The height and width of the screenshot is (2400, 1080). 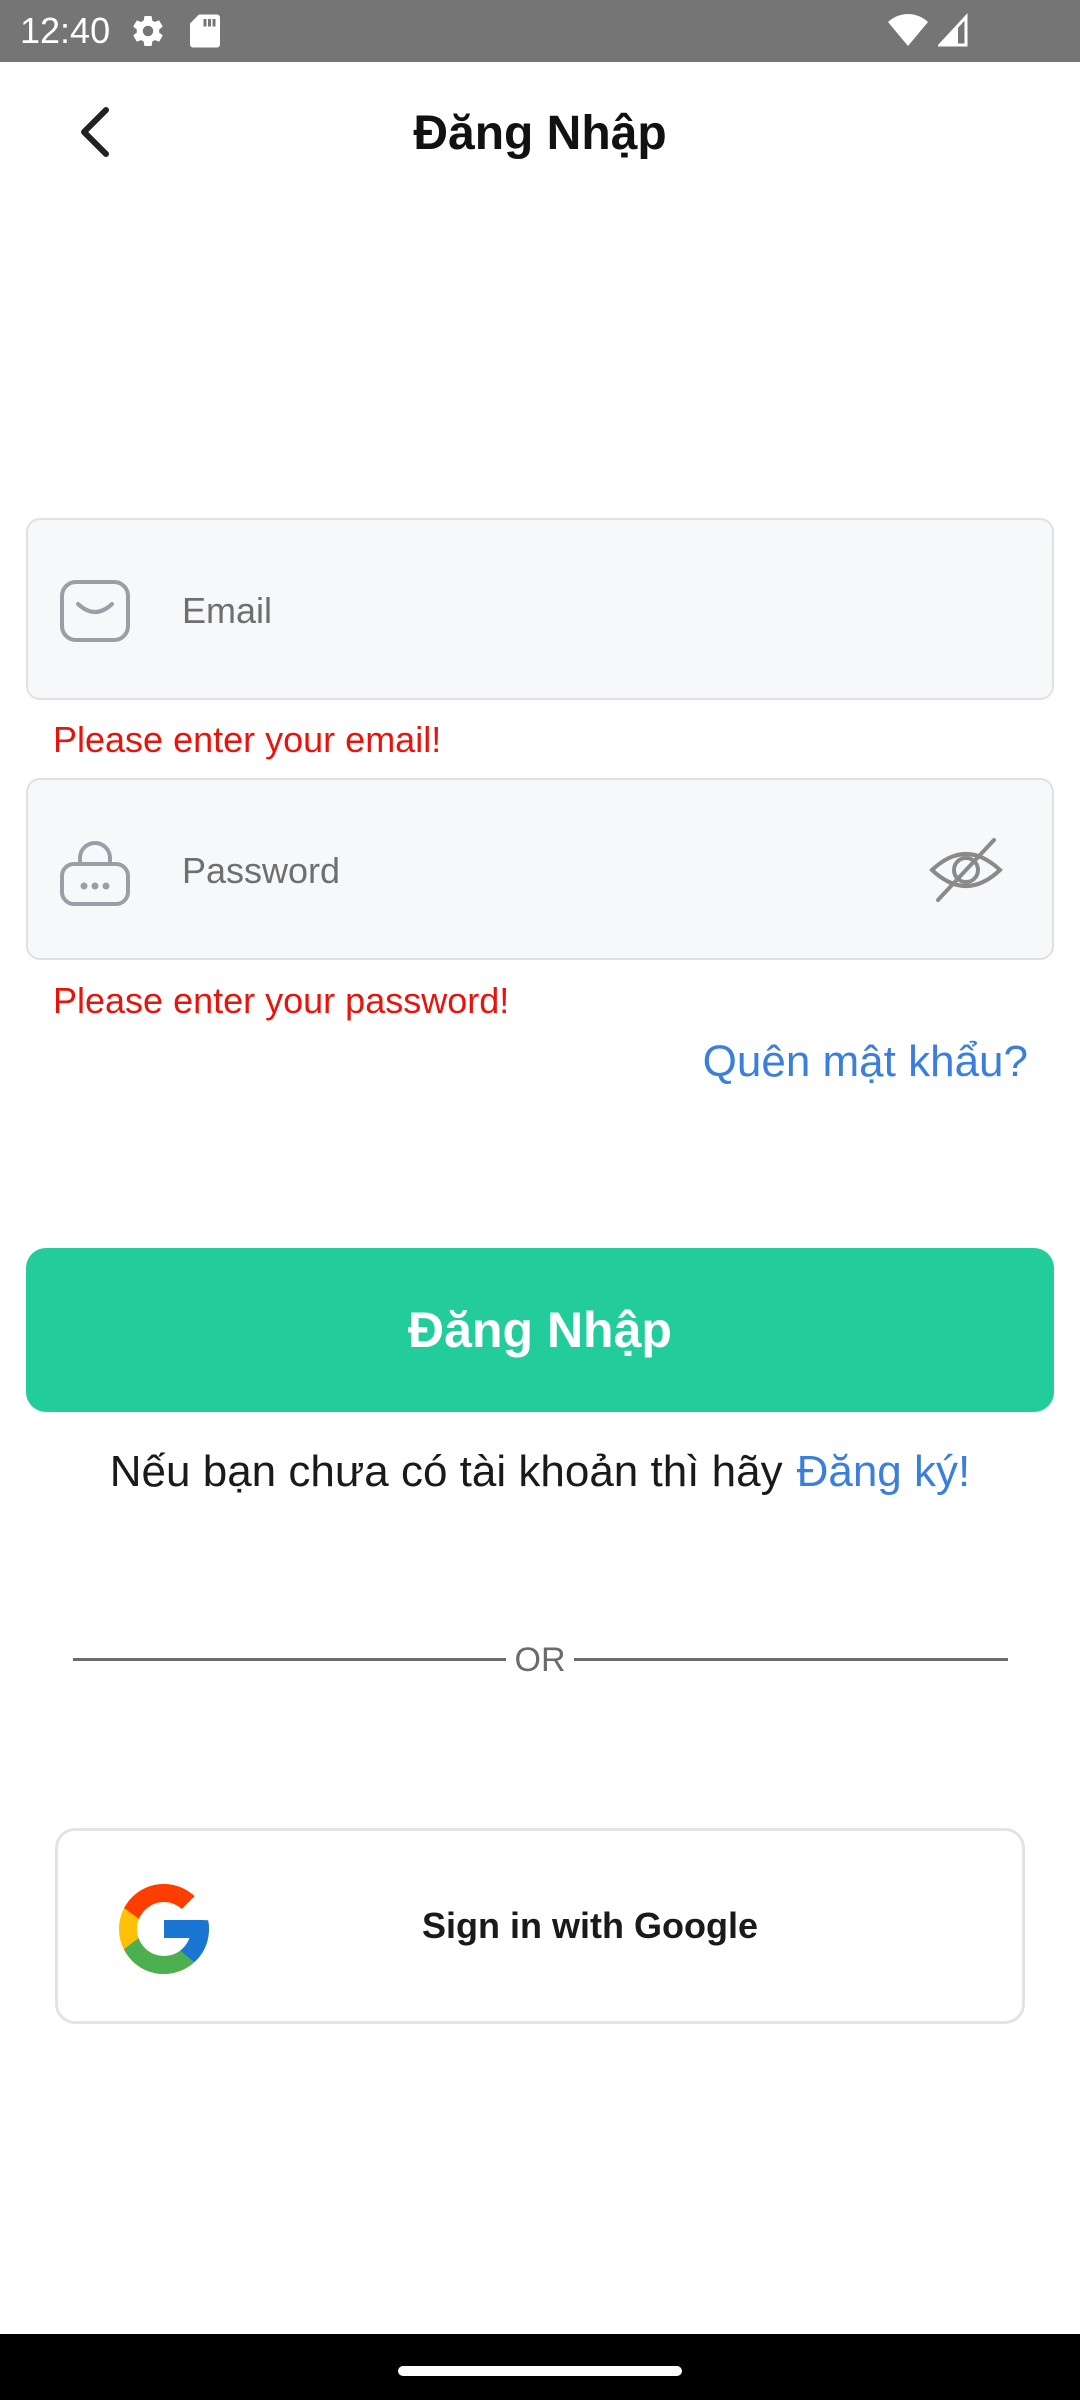 I want to click on wifi-icon, so click(x=908, y=30).